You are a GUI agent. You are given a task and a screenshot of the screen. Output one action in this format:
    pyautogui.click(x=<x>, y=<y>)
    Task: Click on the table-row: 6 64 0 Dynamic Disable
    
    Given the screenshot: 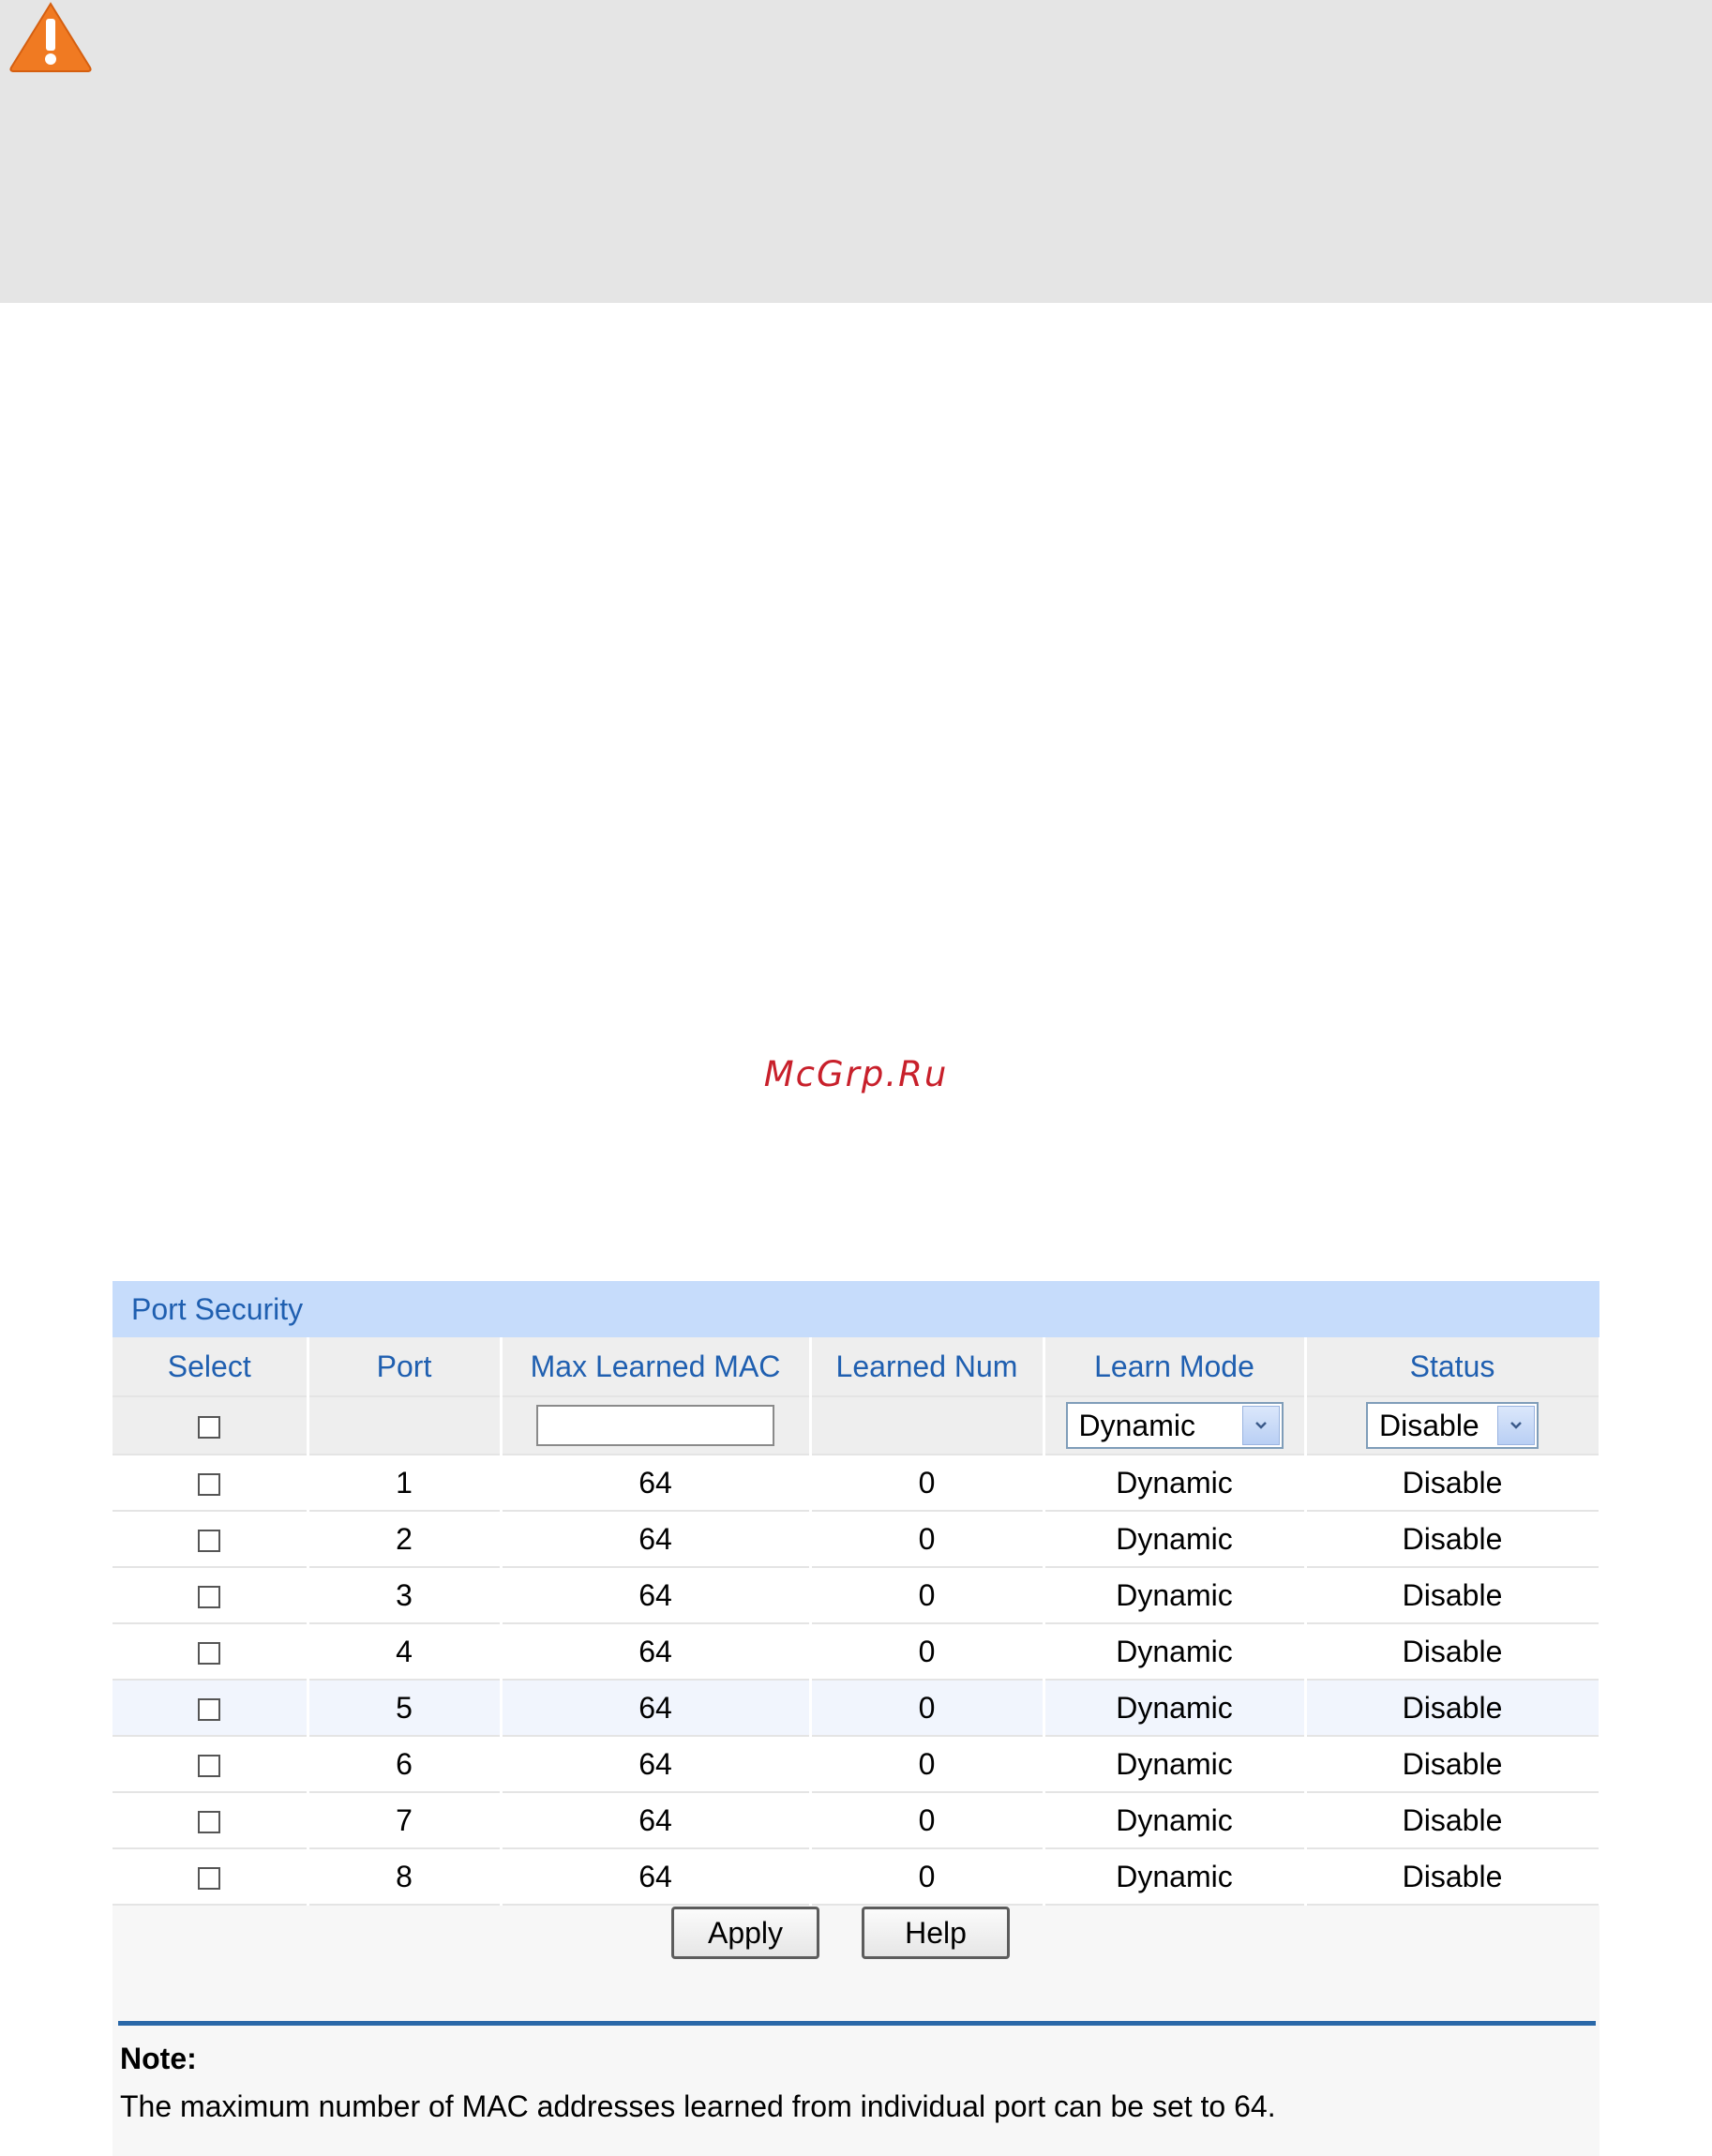 What is the action you would take?
    pyautogui.click(x=857, y=1765)
    